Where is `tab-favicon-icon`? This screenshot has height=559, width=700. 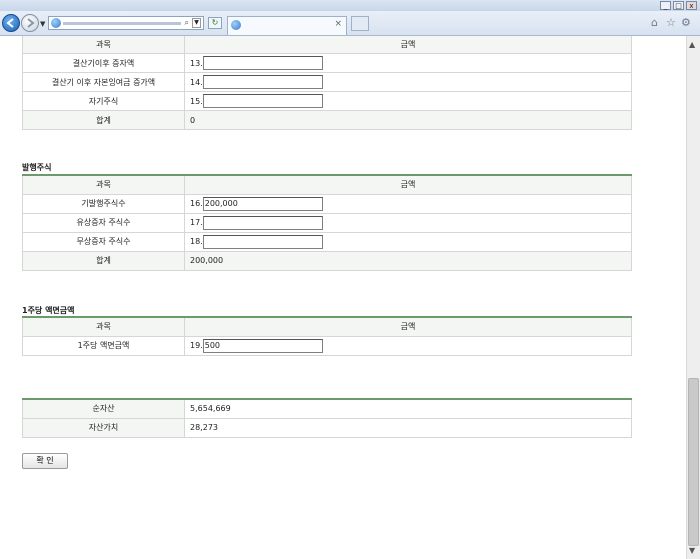 tab-favicon-icon is located at coordinates (236, 25).